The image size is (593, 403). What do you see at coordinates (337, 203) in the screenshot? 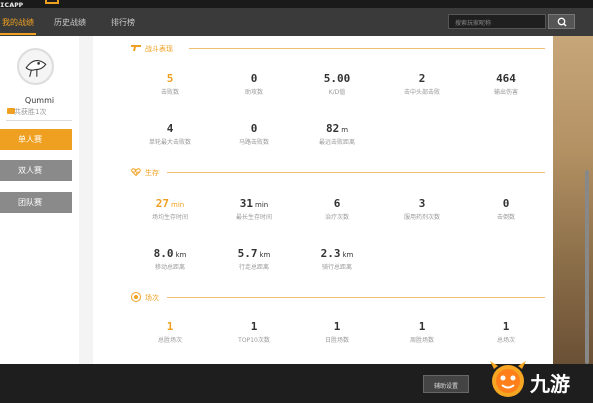
I see `stat-value: 6` at bounding box center [337, 203].